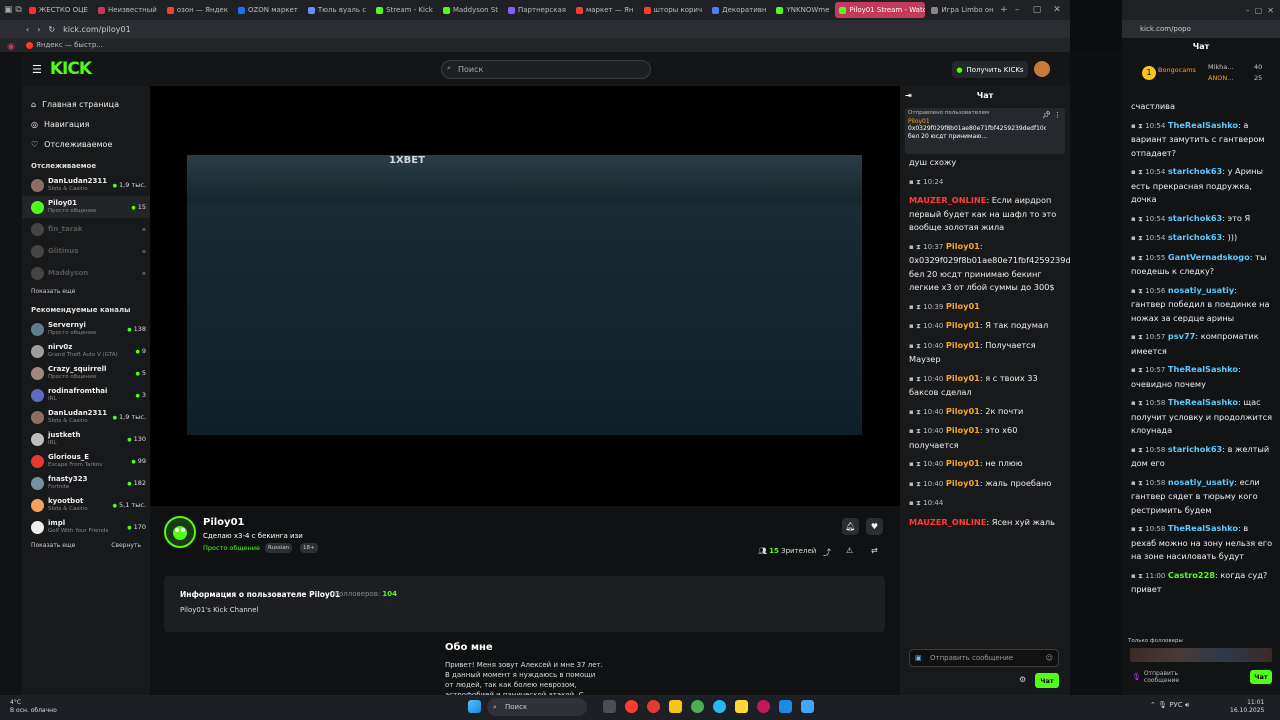 This screenshot has height=720, width=1280. Describe the element at coordinates (763, 706) in the screenshot. I see `opera-gx-icon` at that location.